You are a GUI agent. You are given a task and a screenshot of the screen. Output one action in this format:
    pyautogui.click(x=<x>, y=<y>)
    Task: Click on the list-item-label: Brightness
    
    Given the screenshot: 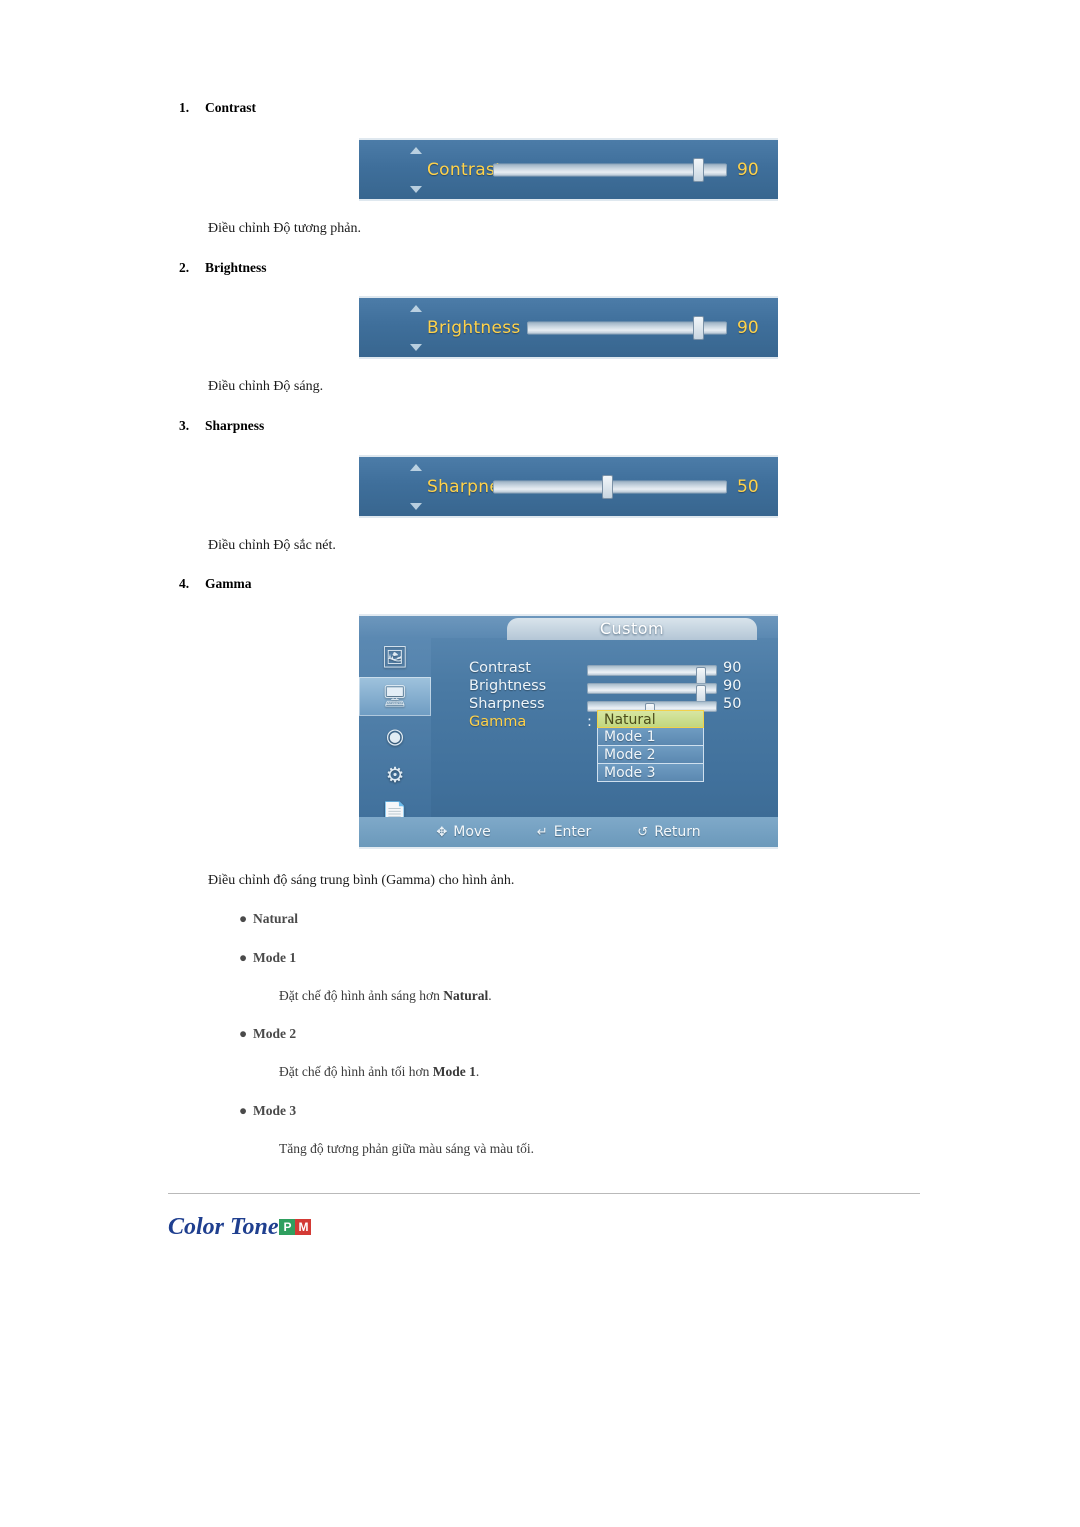 What is the action you would take?
    pyautogui.click(x=236, y=267)
    